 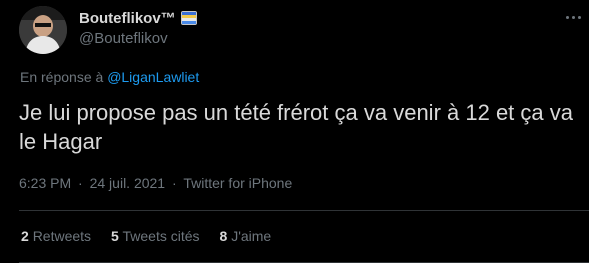 What do you see at coordinates (161, 236) in the screenshot?
I see `quote-tweets-label: Tweets cités` at bounding box center [161, 236].